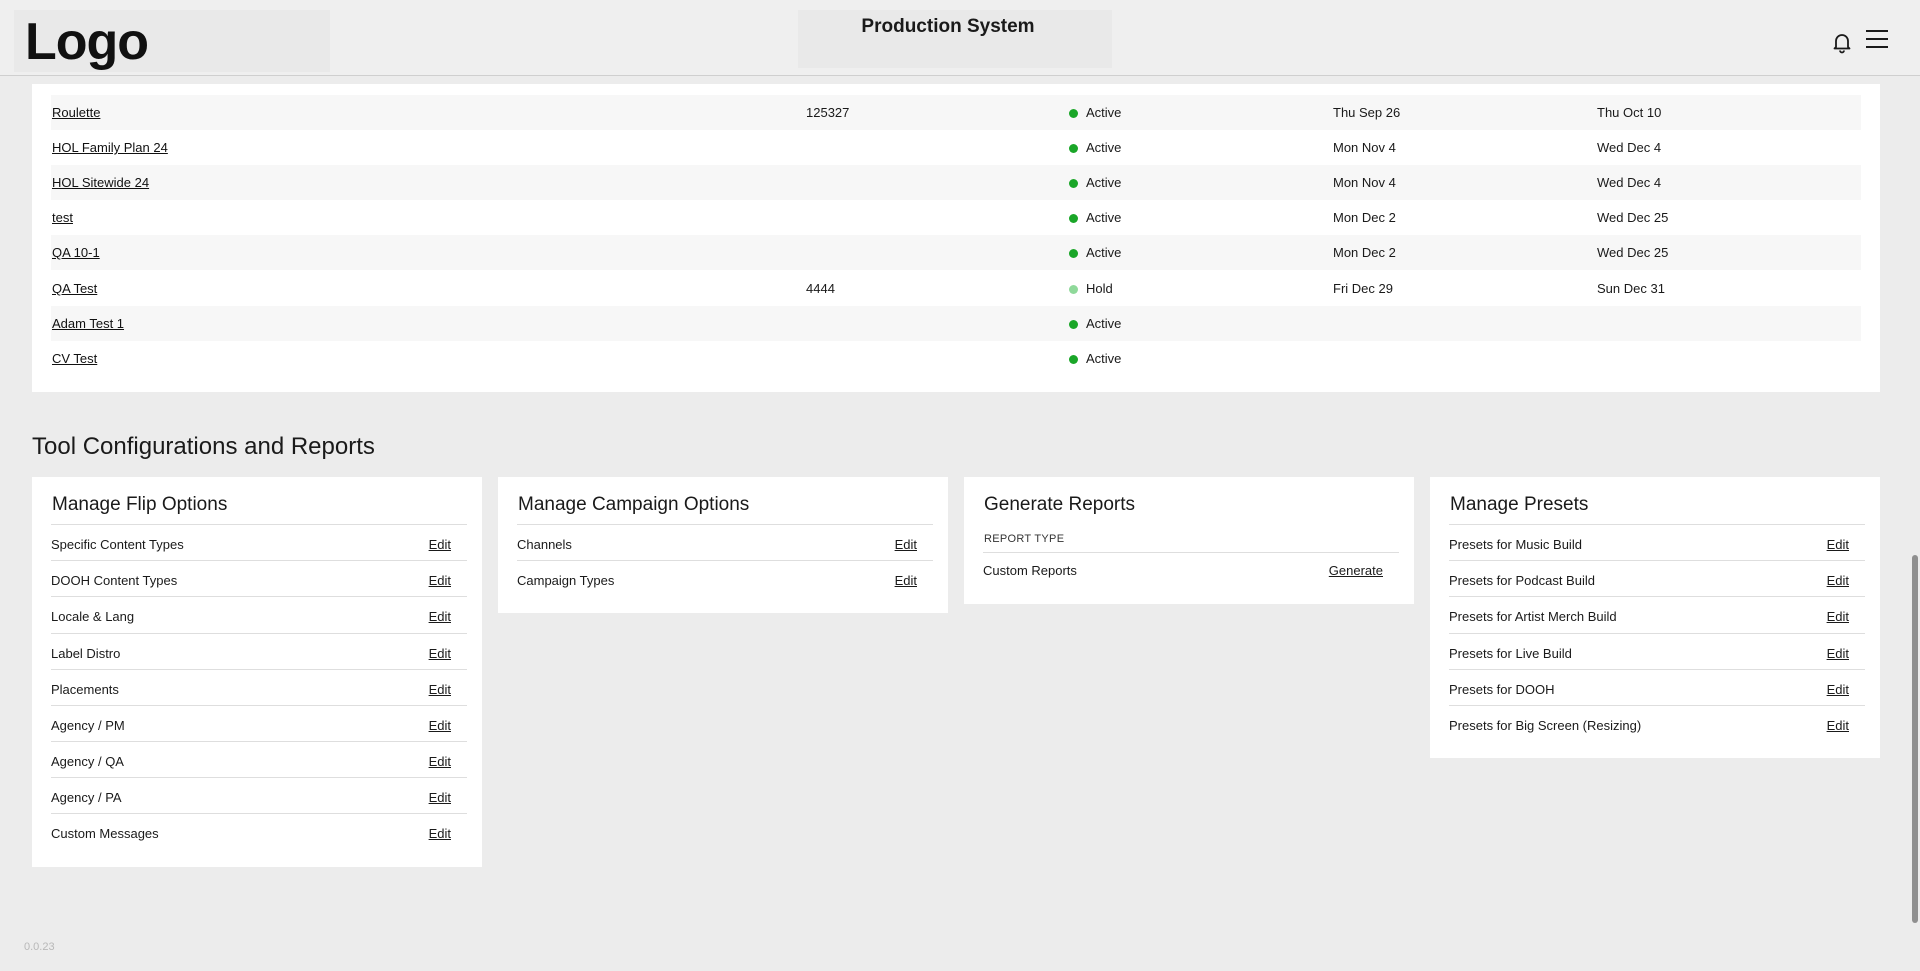 This screenshot has width=1920, height=971. Describe the element at coordinates (1363, 288) in the screenshot. I see `start-date: Fri Dec 29` at that location.